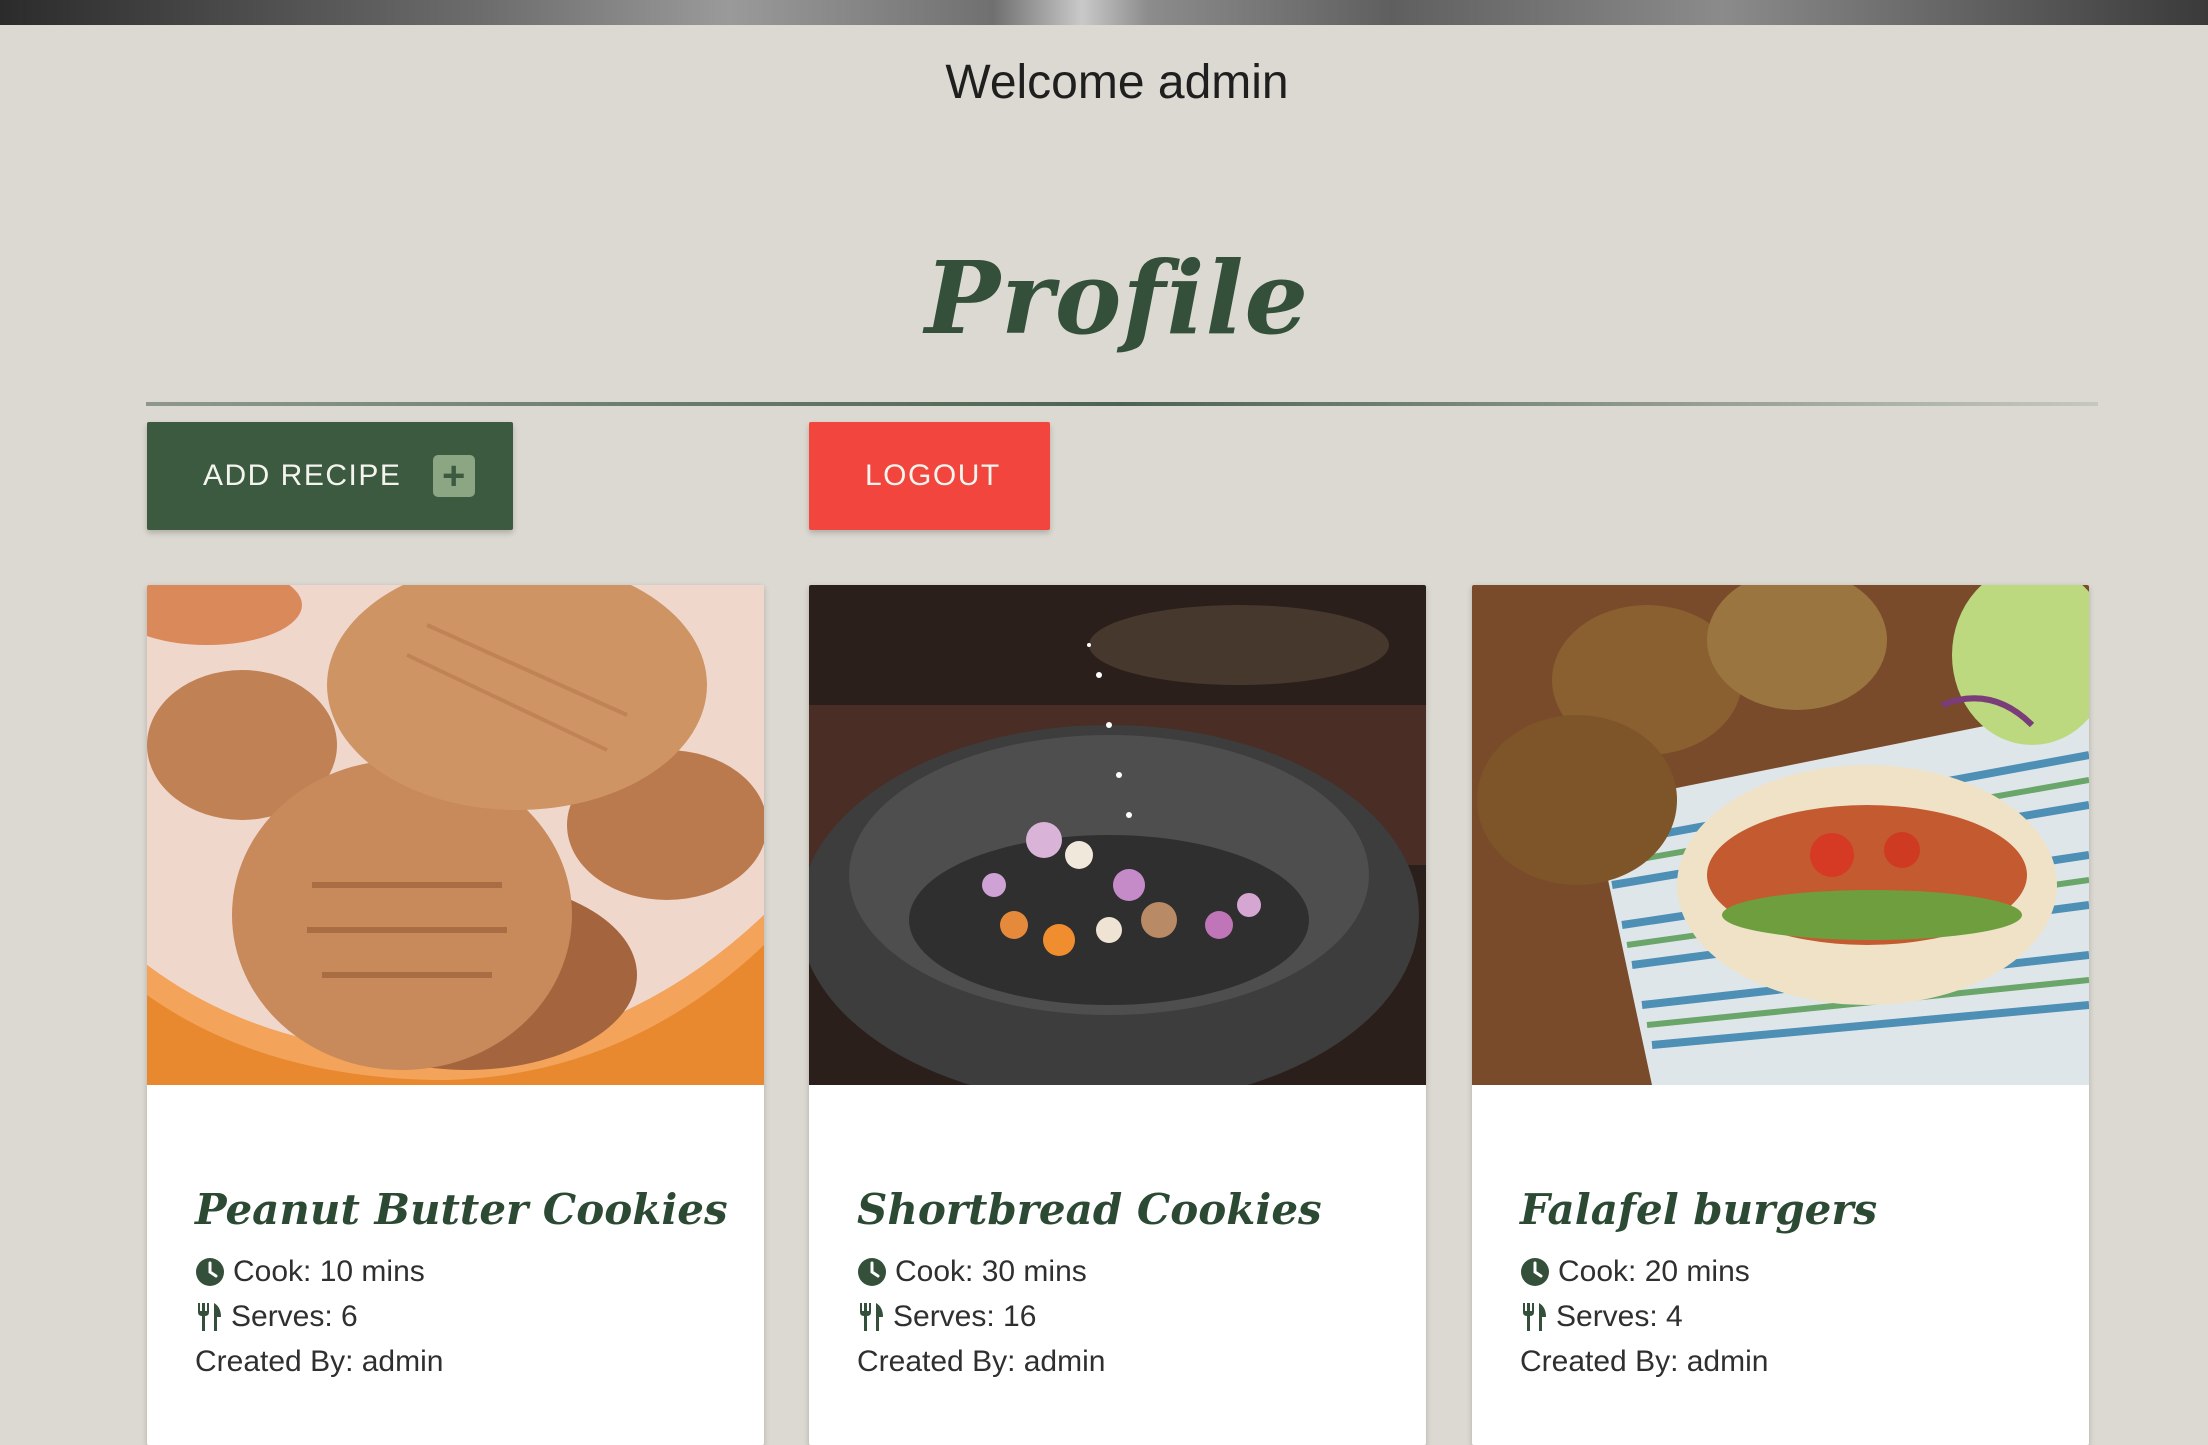  What do you see at coordinates (1131, 1316) in the screenshot?
I see `servings: Serves: 16` at bounding box center [1131, 1316].